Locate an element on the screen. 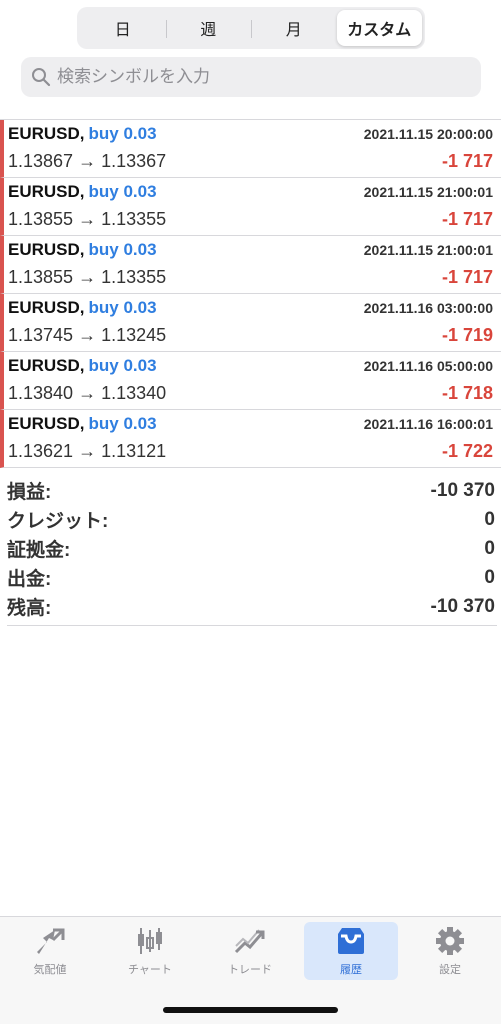 This screenshot has height=1024, width=501. summary-profit-value: -10 370 is located at coordinates (462, 490).